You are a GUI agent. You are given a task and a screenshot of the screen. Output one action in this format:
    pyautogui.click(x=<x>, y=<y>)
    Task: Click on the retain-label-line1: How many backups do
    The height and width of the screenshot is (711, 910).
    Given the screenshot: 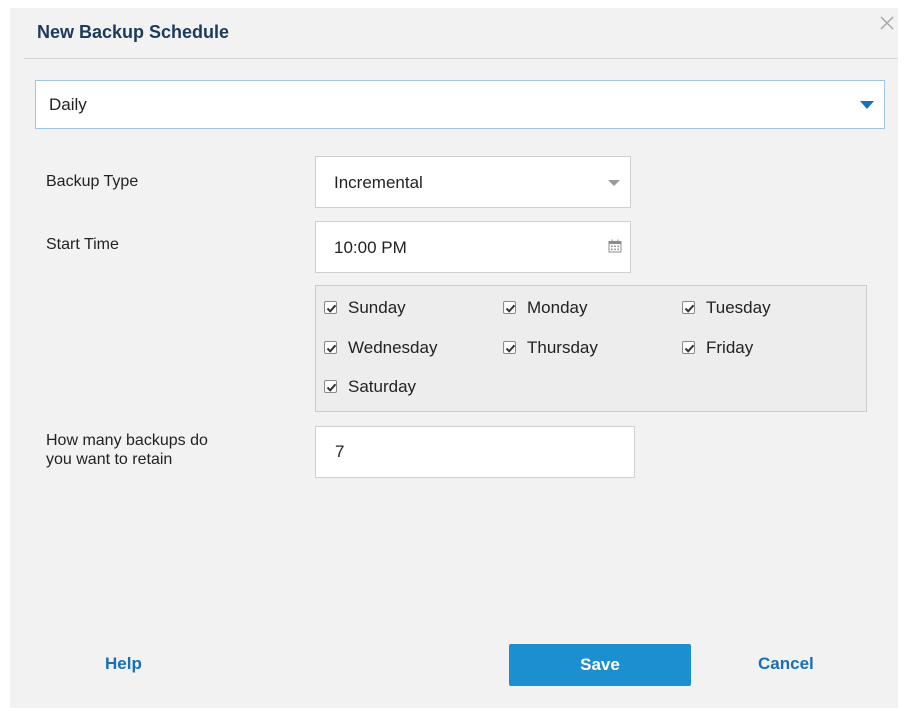 What is the action you would take?
    pyautogui.click(x=127, y=440)
    